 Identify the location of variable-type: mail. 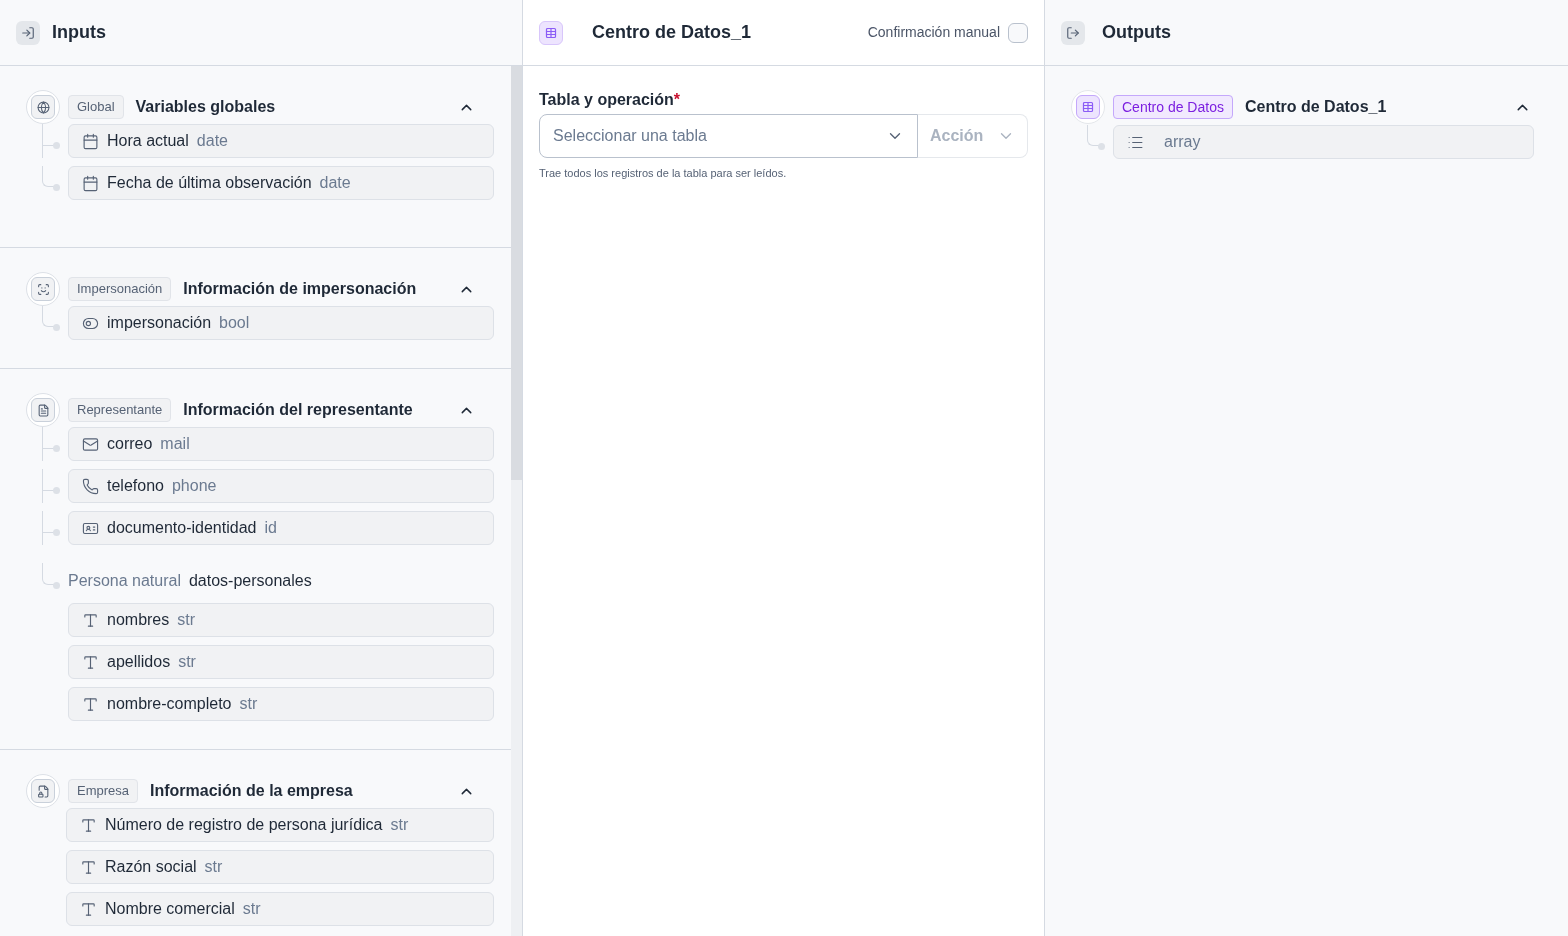
(175, 444).